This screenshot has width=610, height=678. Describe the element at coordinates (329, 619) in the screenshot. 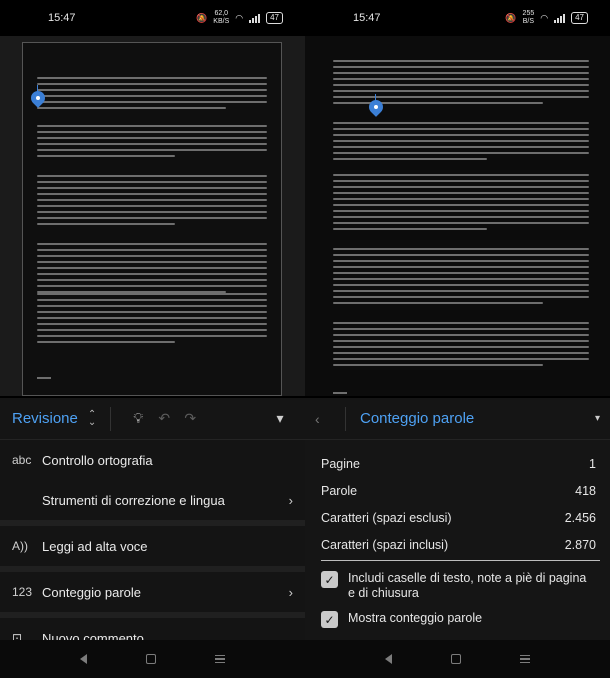

I see `show-word-count-checkbox: ✓` at that location.